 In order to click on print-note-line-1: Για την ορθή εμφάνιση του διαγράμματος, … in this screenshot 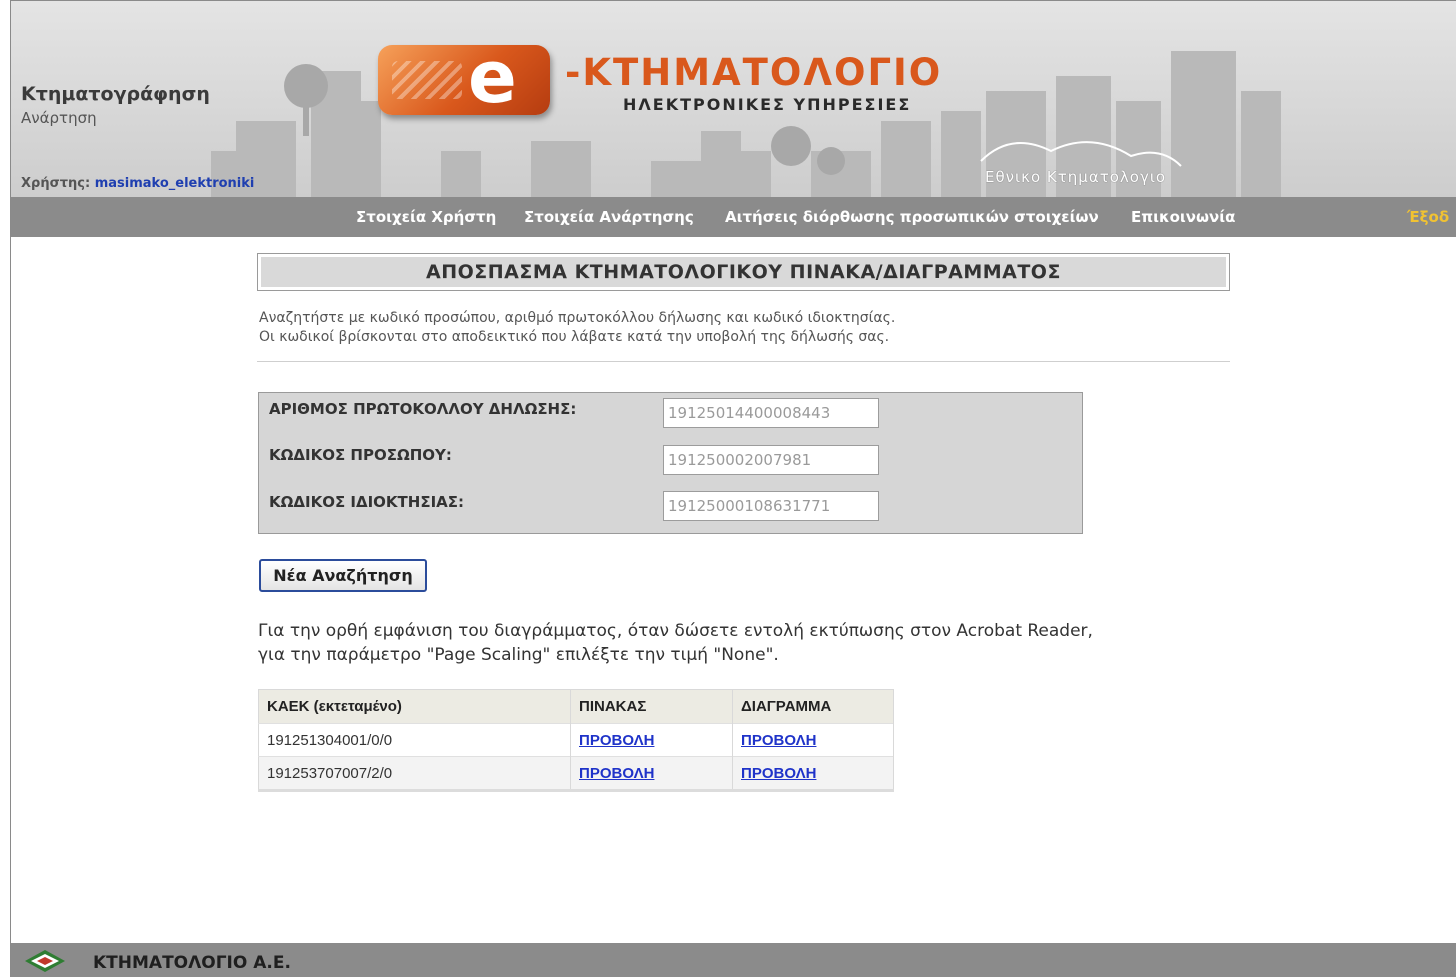, I will do `click(675, 631)`.